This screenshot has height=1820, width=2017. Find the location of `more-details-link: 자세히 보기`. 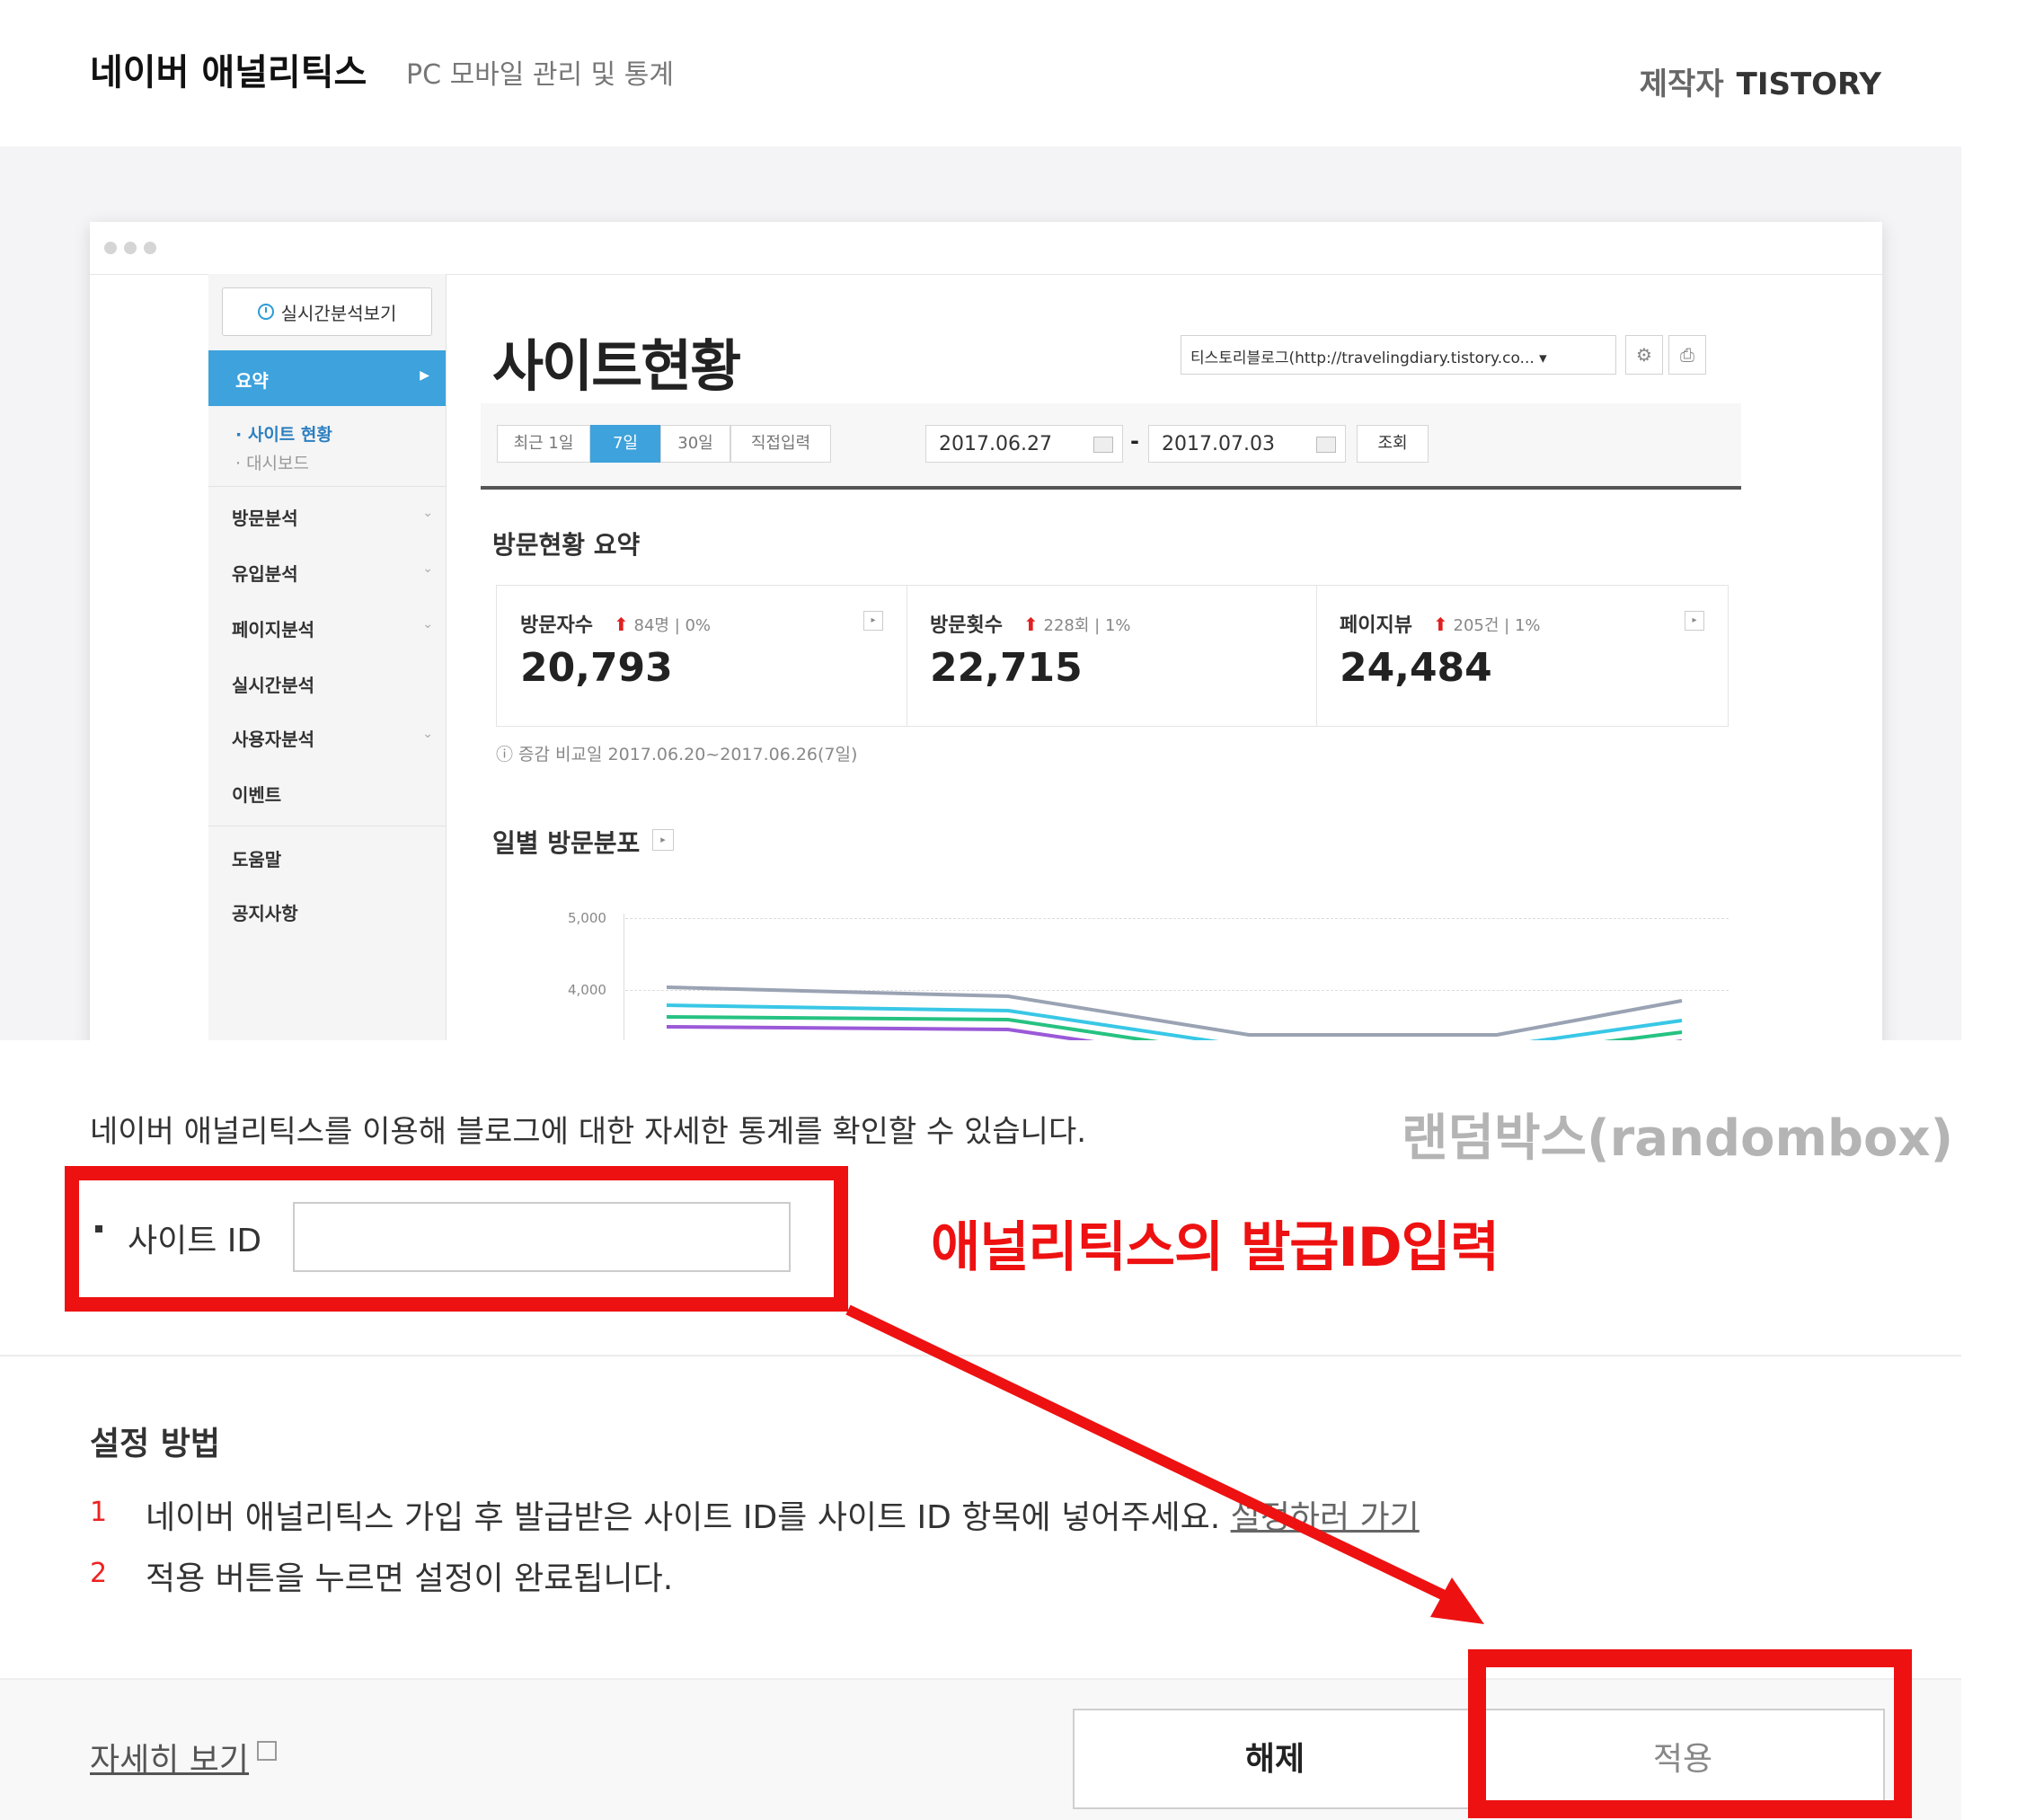

more-details-link: 자세히 보기 is located at coordinates (169, 1757).